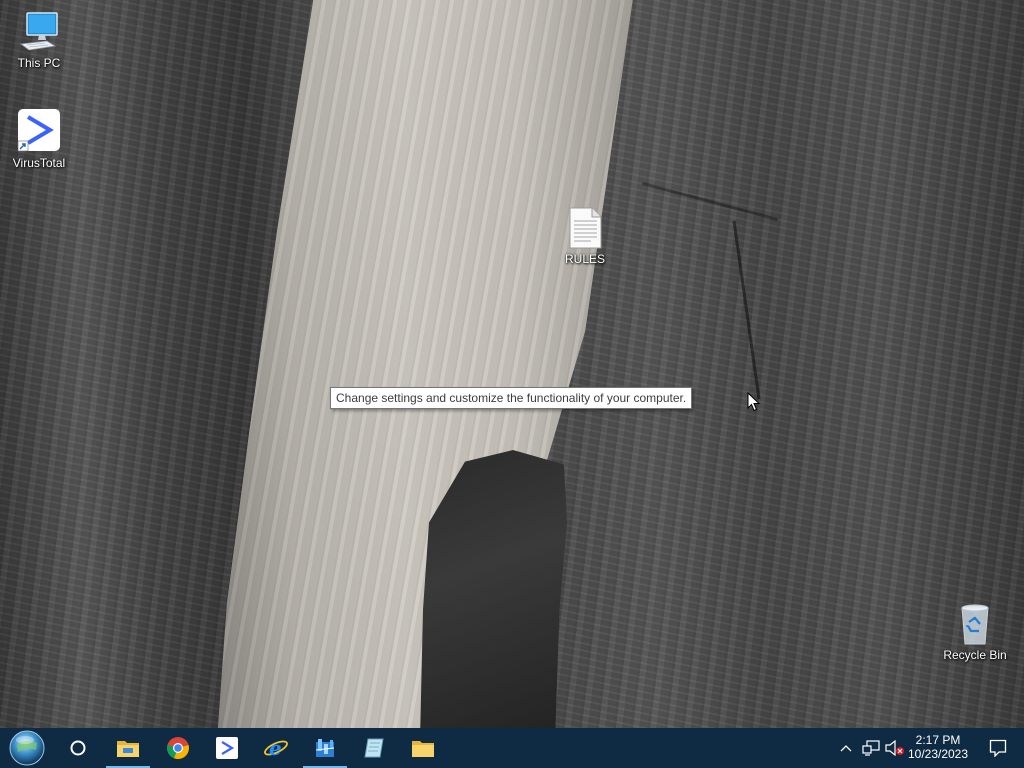  Describe the element at coordinates (938, 740) in the screenshot. I see `clock-time: 2:17 PM` at that location.